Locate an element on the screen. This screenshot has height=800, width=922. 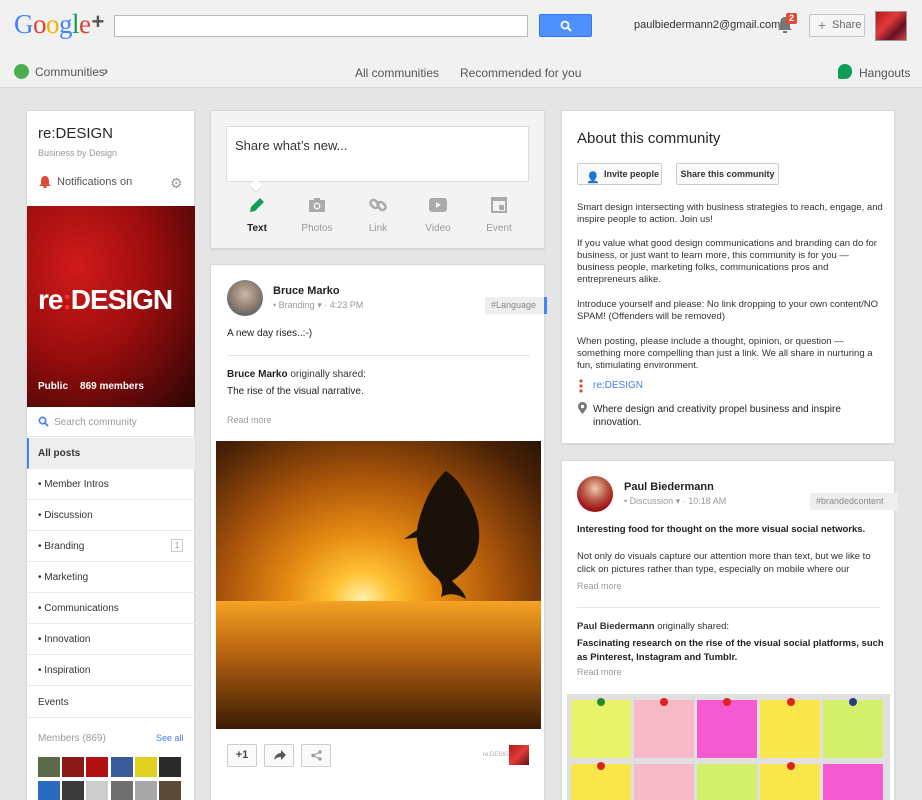
about-title: About this community is located at coordinates (649, 138).